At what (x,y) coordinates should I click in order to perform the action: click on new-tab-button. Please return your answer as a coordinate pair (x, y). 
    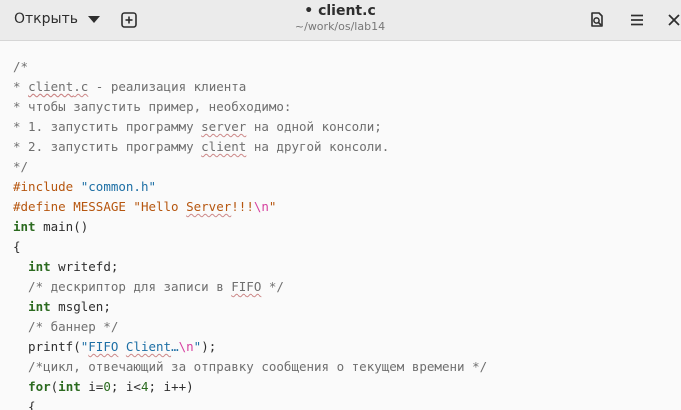
    Looking at the image, I should click on (129, 20).